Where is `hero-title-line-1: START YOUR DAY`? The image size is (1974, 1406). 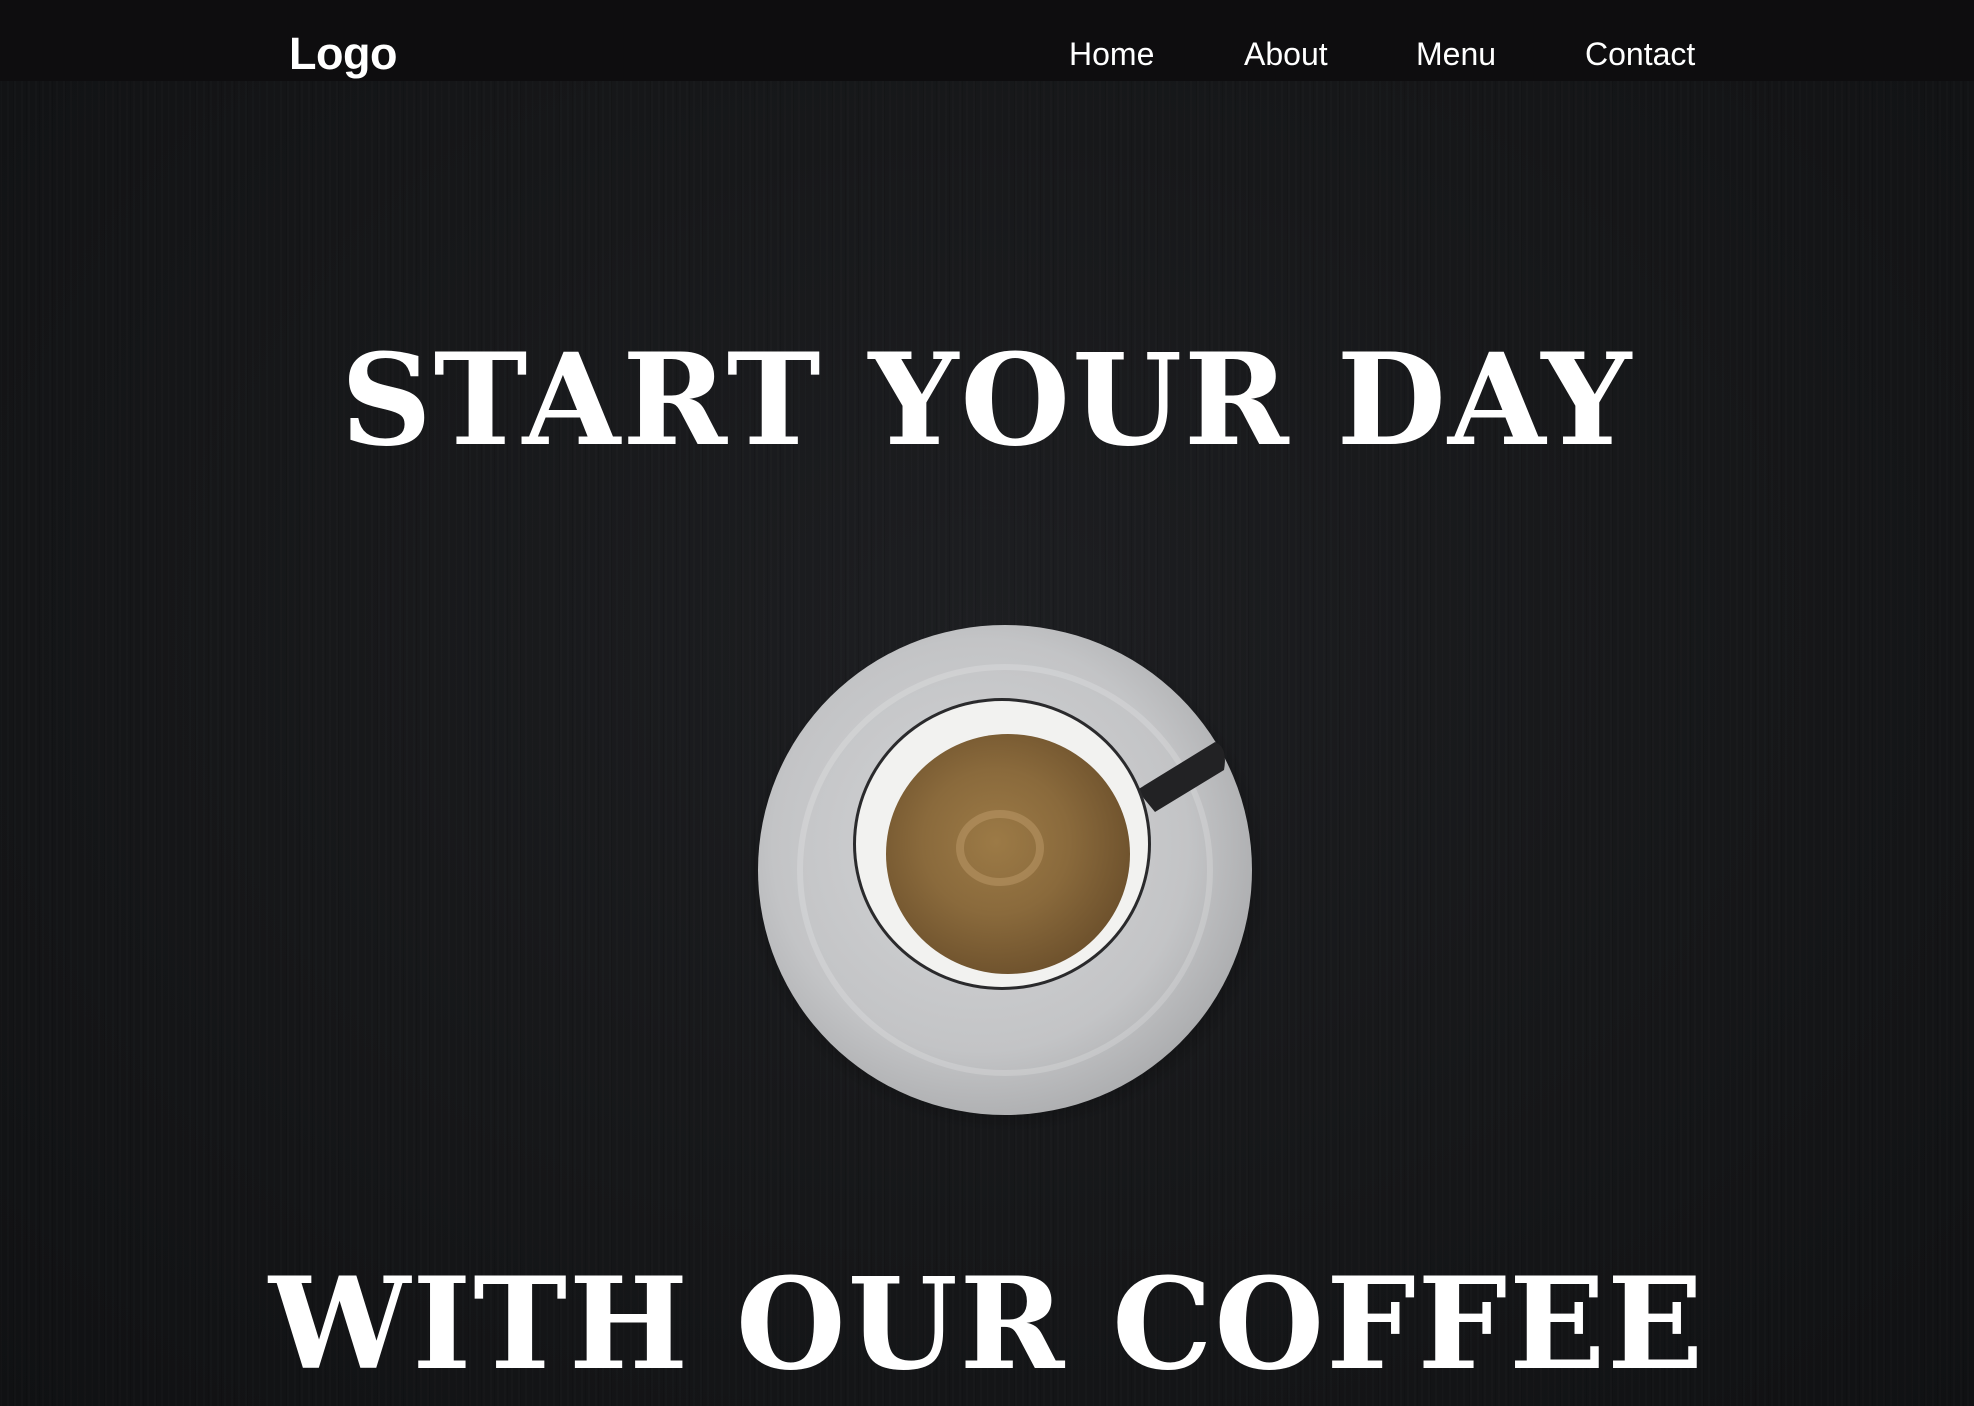
hero-title-line-1: START YOUR DAY is located at coordinates (987, 400).